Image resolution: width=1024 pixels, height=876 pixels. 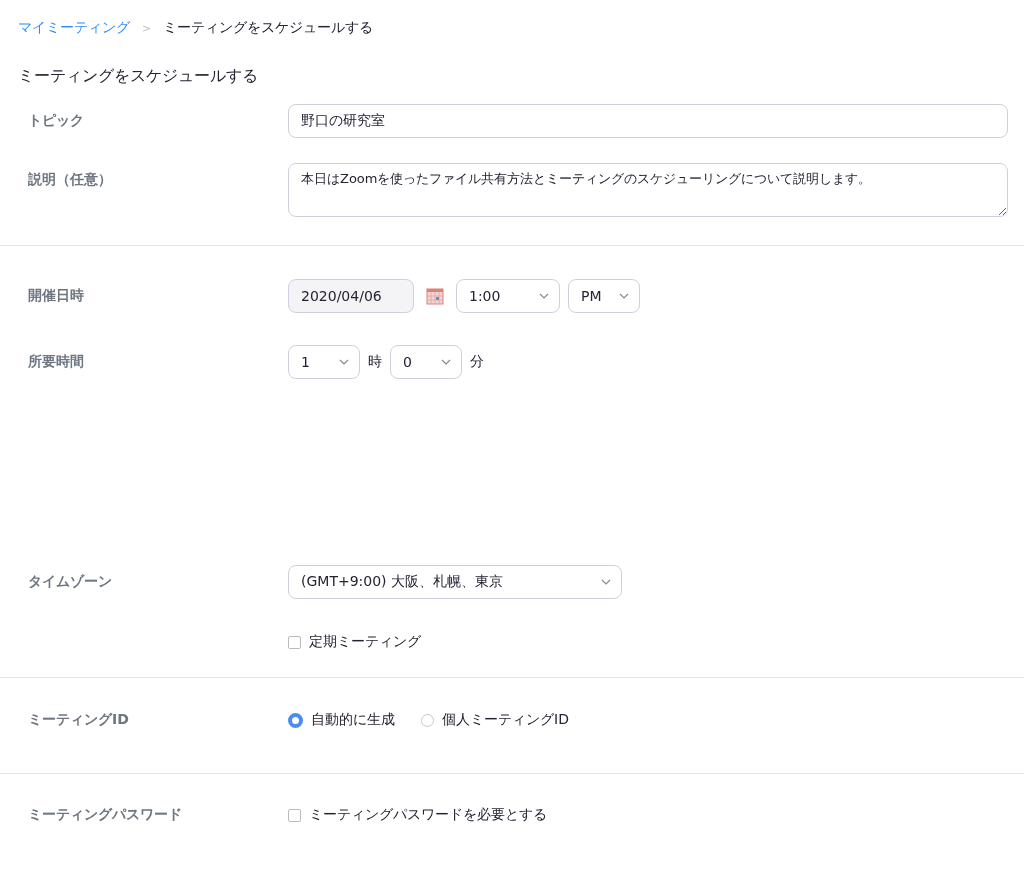 What do you see at coordinates (604, 296) in the screenshot?
I see `ampm-dropdown: PM` at bounding box center [604, 296].